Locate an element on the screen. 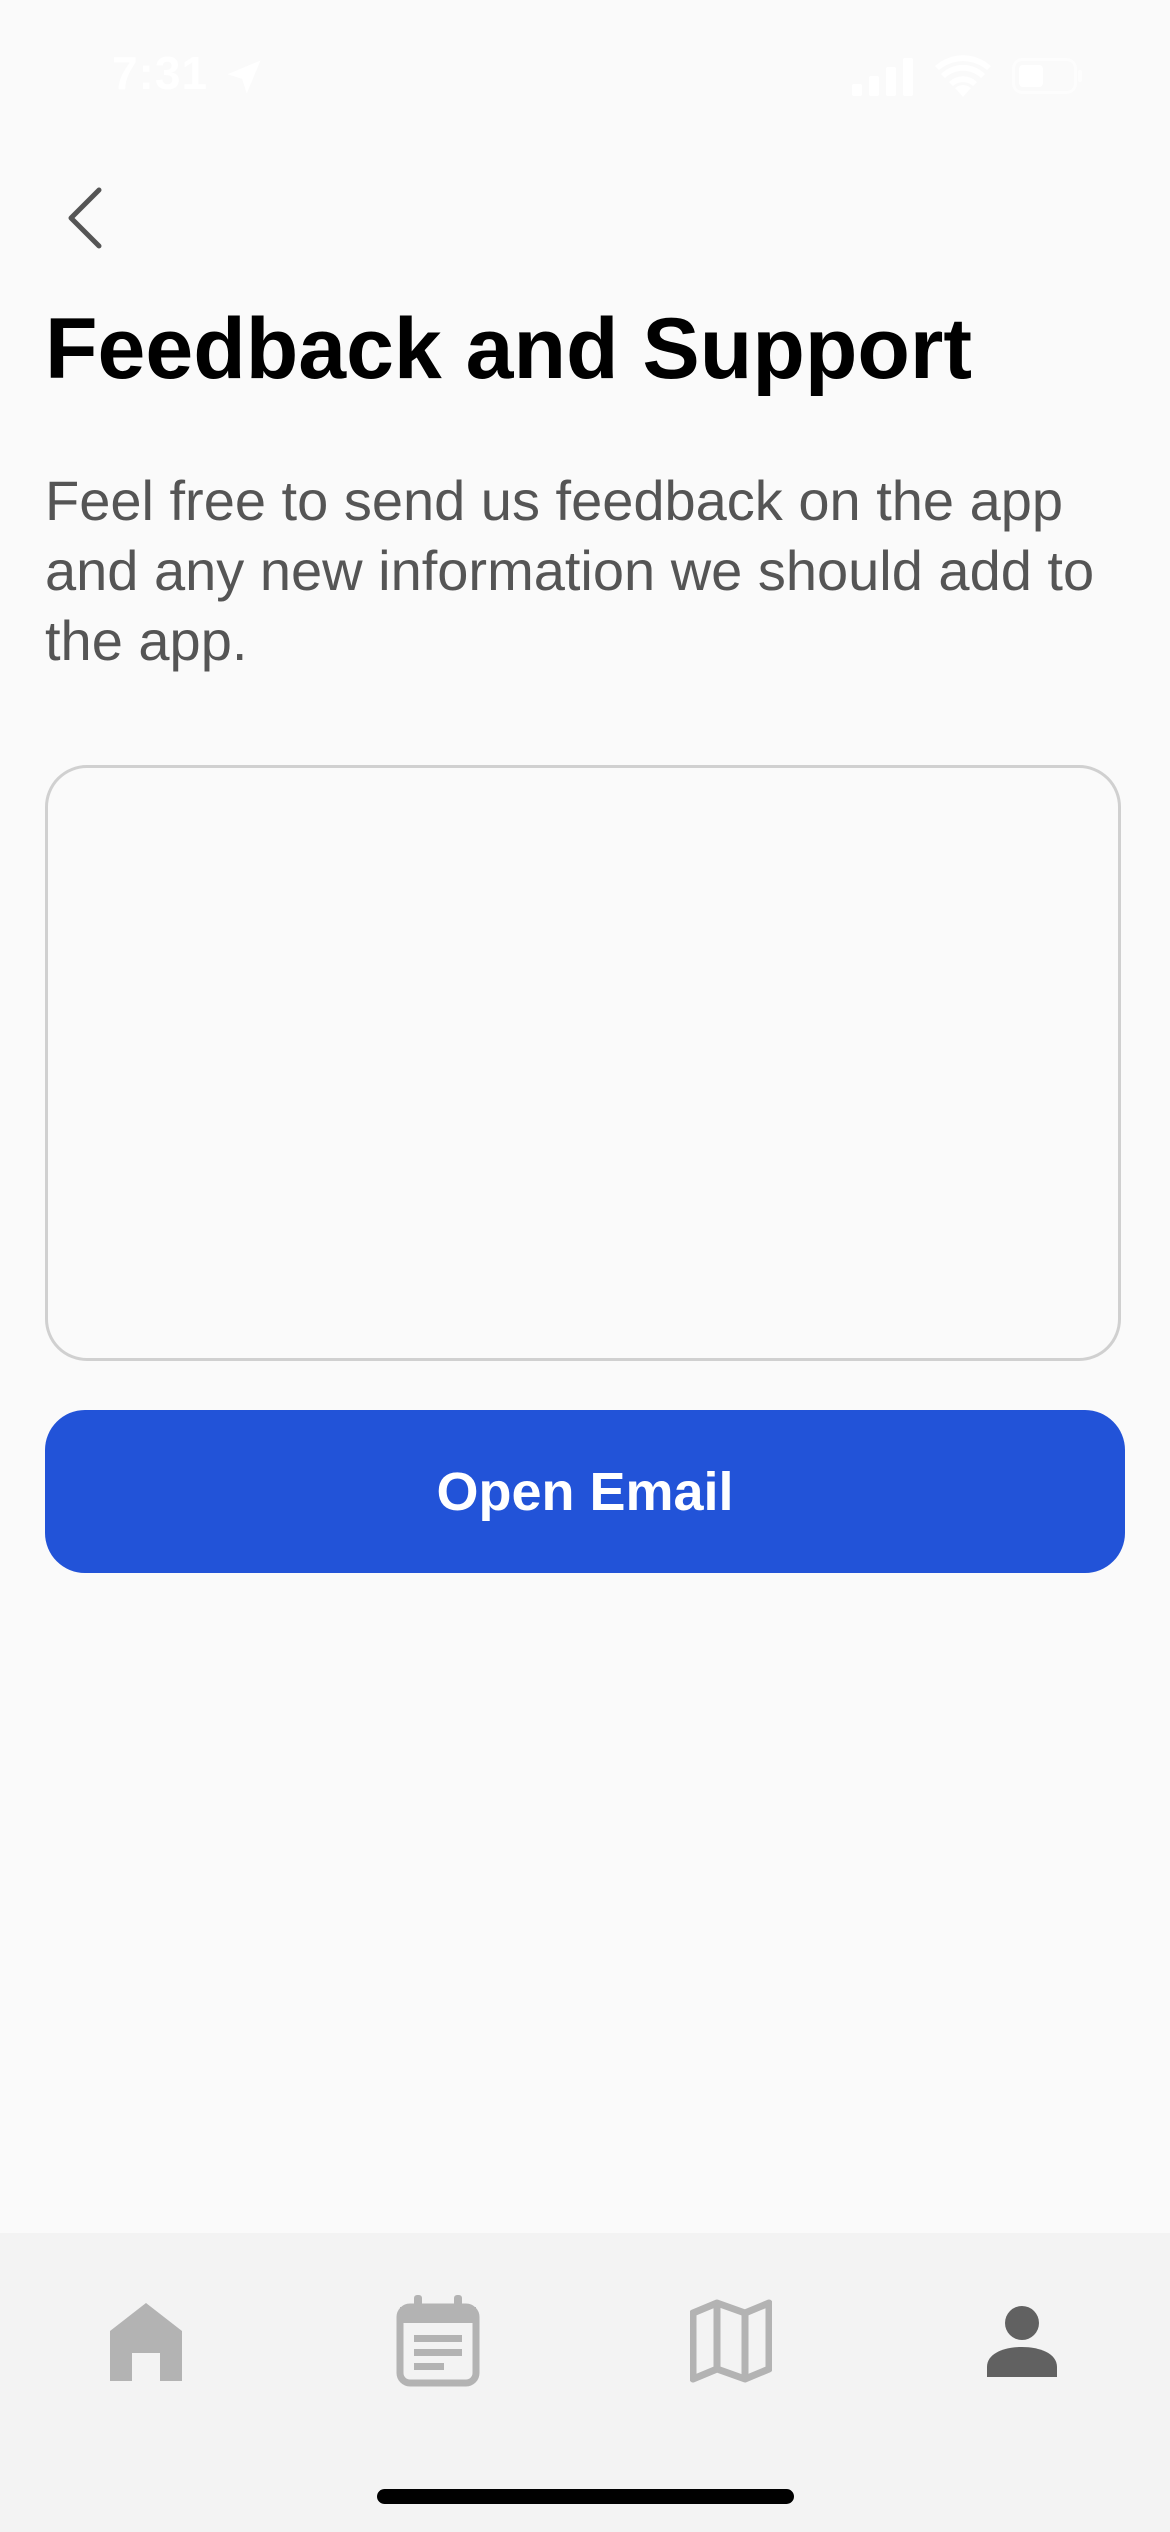 The image size is (1170, 2532). status-bar: 7:31 is located at coordinates (585, 75).